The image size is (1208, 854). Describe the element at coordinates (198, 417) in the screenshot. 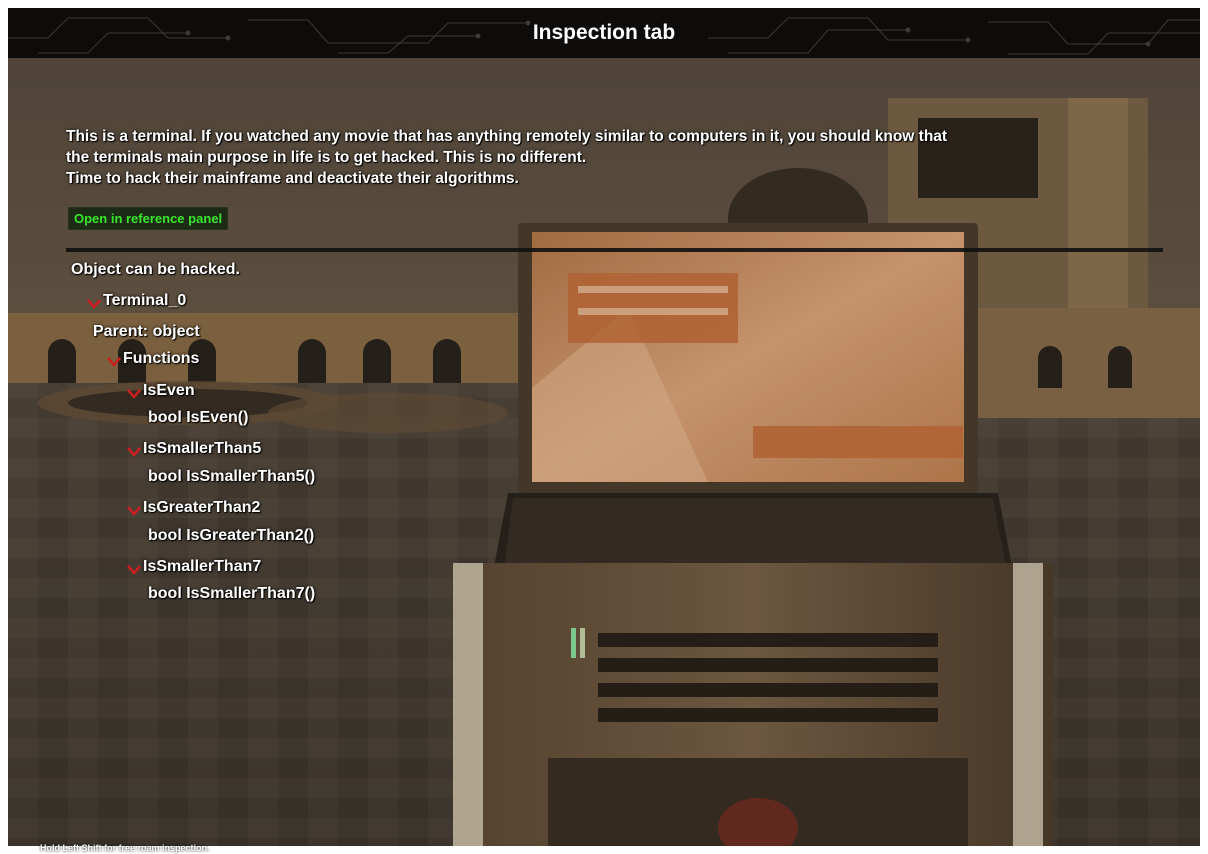

I see `function-signature: bool IsEven()` at that location.